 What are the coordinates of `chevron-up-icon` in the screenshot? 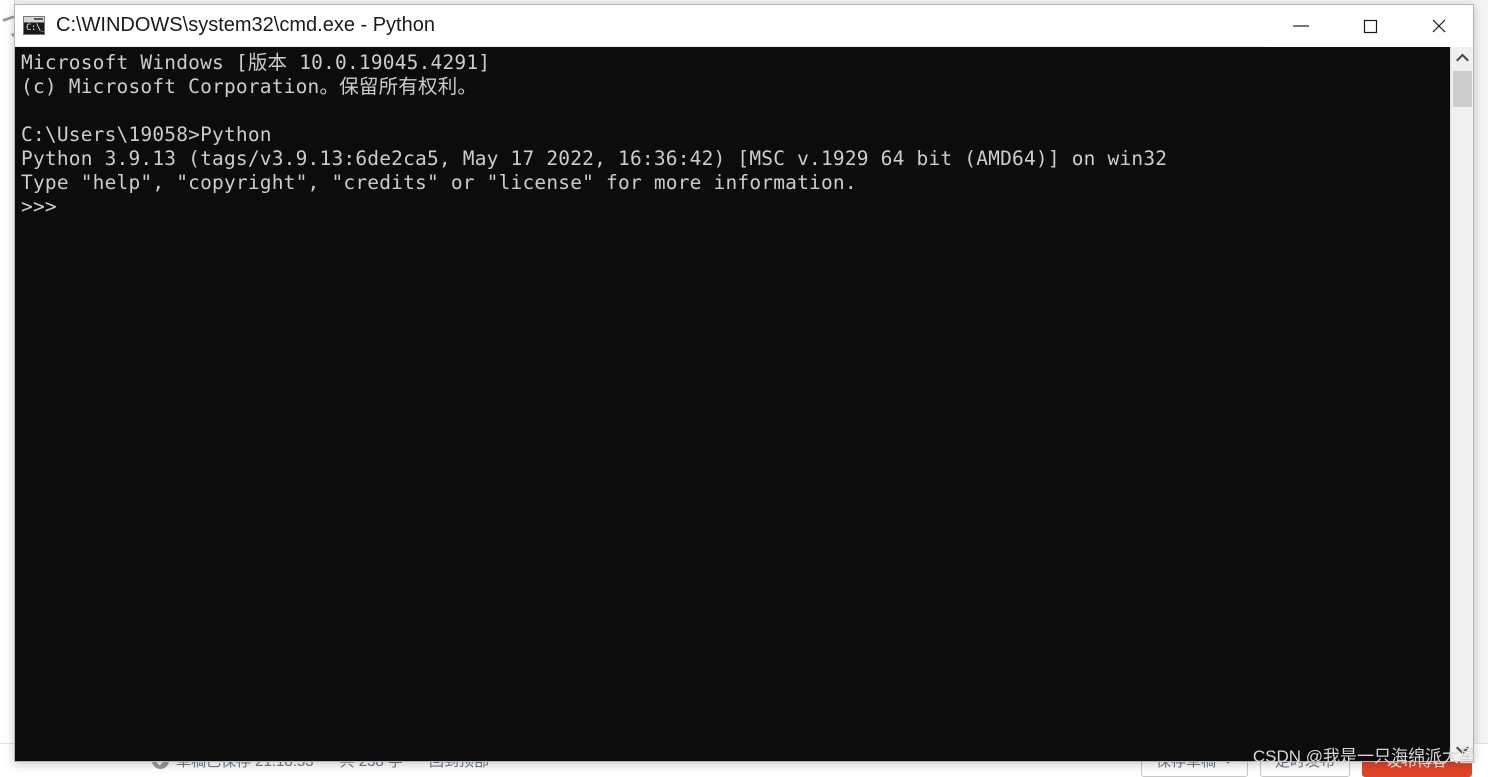 It's located at (1462, 57).